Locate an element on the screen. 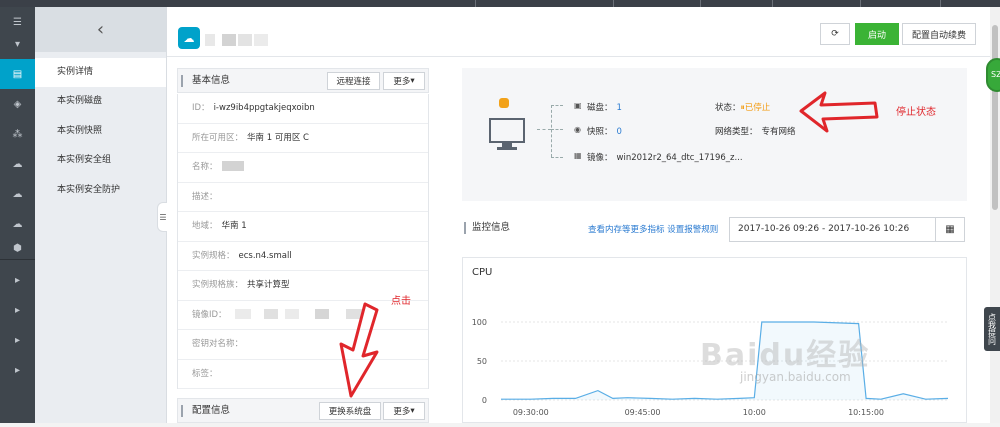 The image size is (1000, 427). refresh-button: ⟳ is located at coordinates (835, 34).